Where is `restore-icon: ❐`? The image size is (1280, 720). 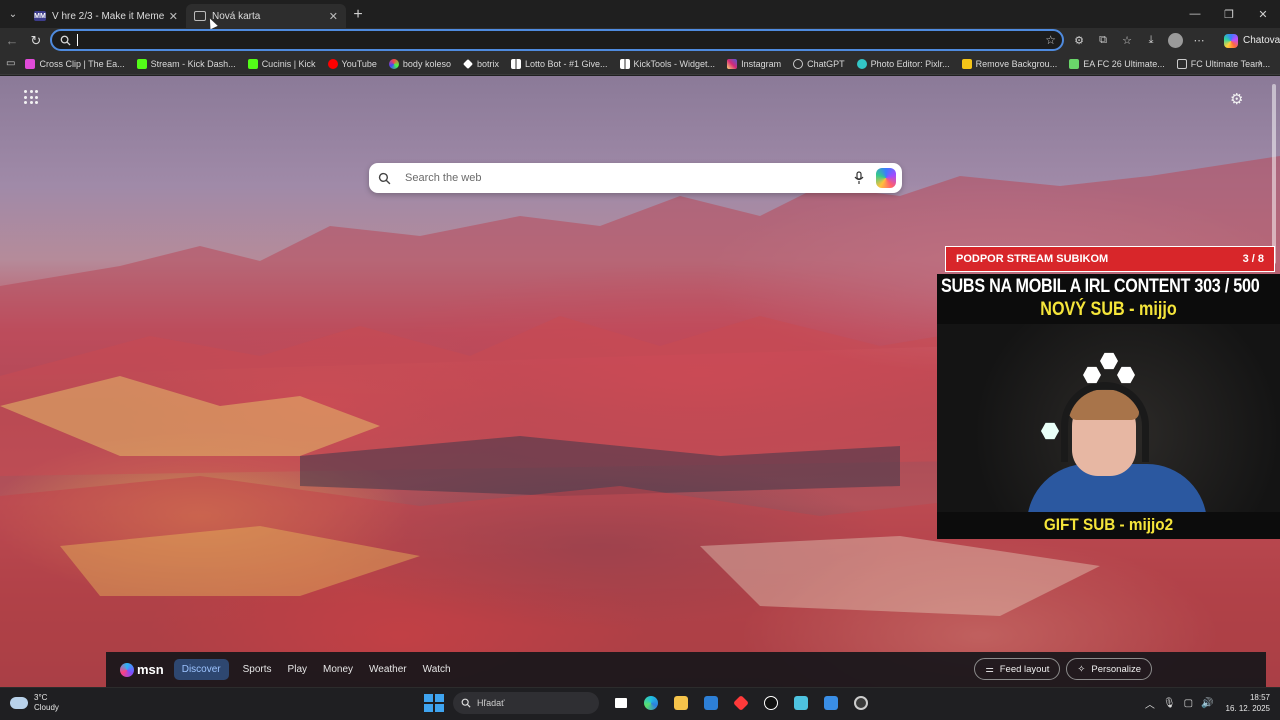 restore-icon: ❐ is located at coordinates (1229, 14).